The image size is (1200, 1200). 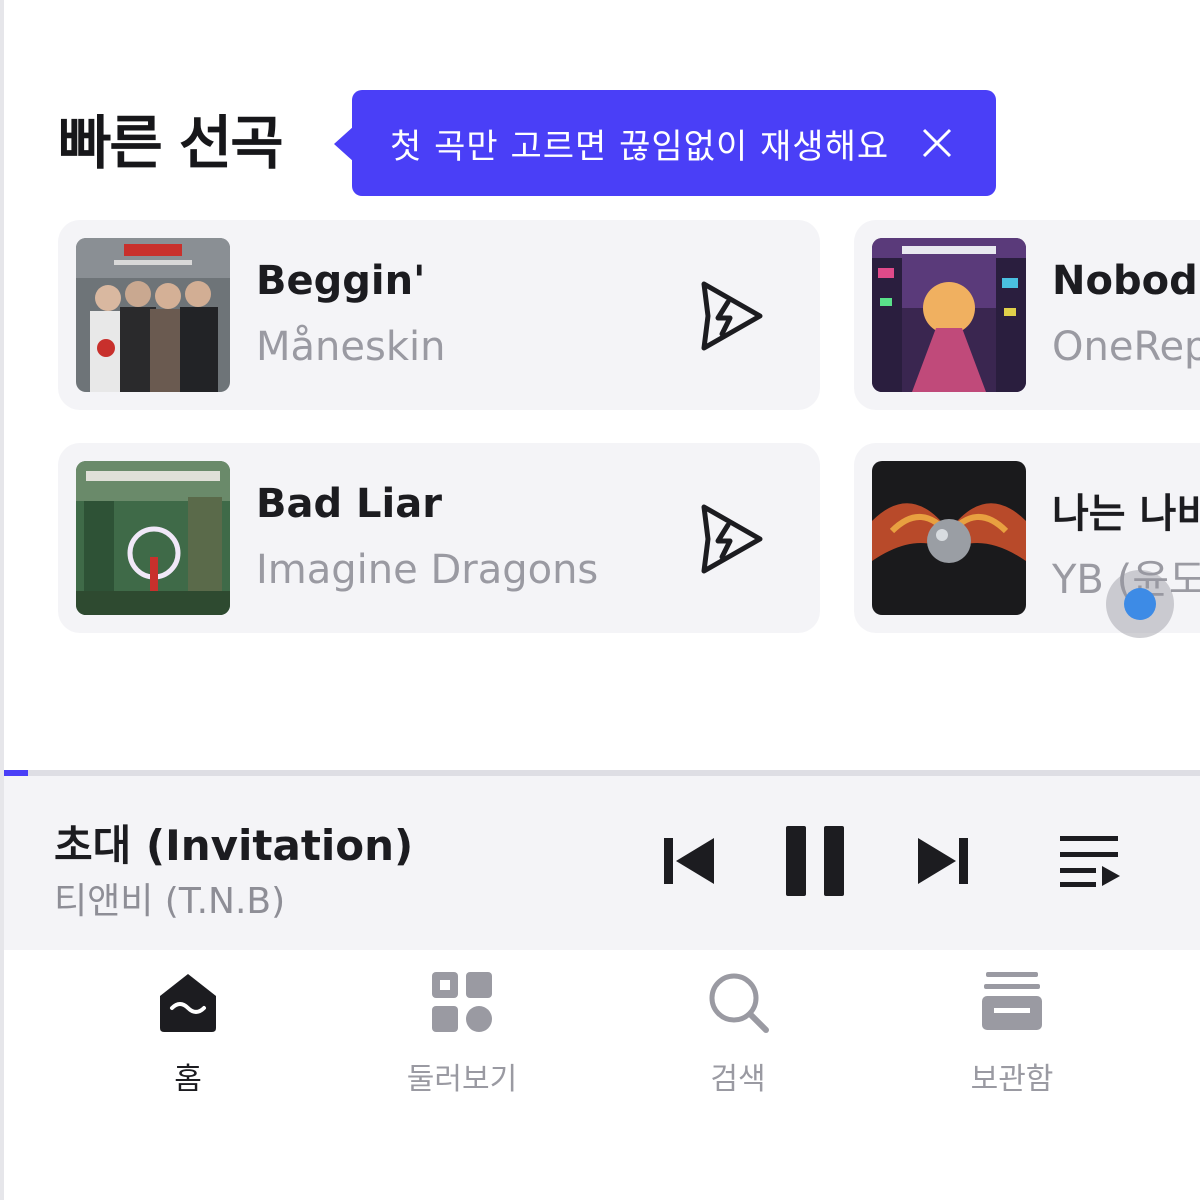 What do you see at coordinates (1125, 281) in the screenshot?
I see `song-title: Nobod` at bounding box center [1125, 281].